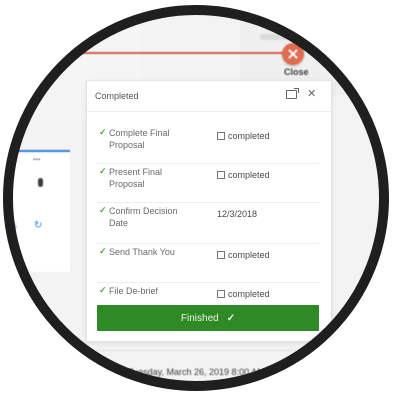  Describe the element at coordinates (208, 144) in the screenshot. I see `task-row: ✓ Complete Final Proposal completed` at that location.